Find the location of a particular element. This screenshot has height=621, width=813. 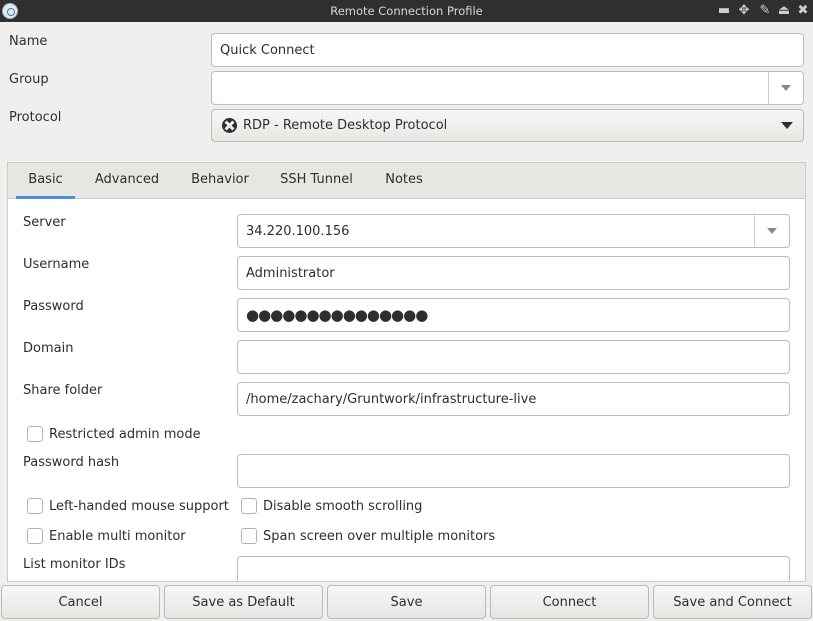

username-value: Administrator is located at coordinates (290, 273).